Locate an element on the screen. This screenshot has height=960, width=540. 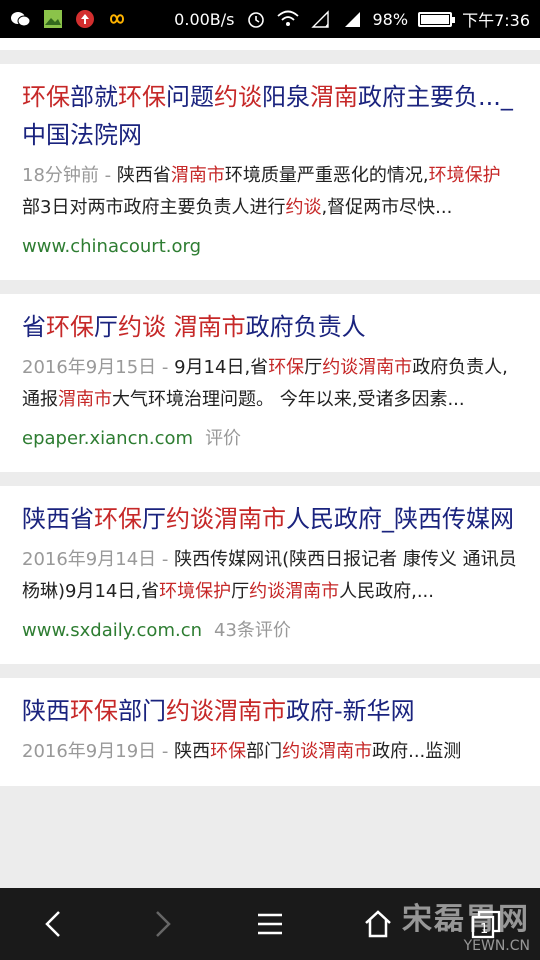
result-comments-link: 评价 is located at coordinates (223, 438).